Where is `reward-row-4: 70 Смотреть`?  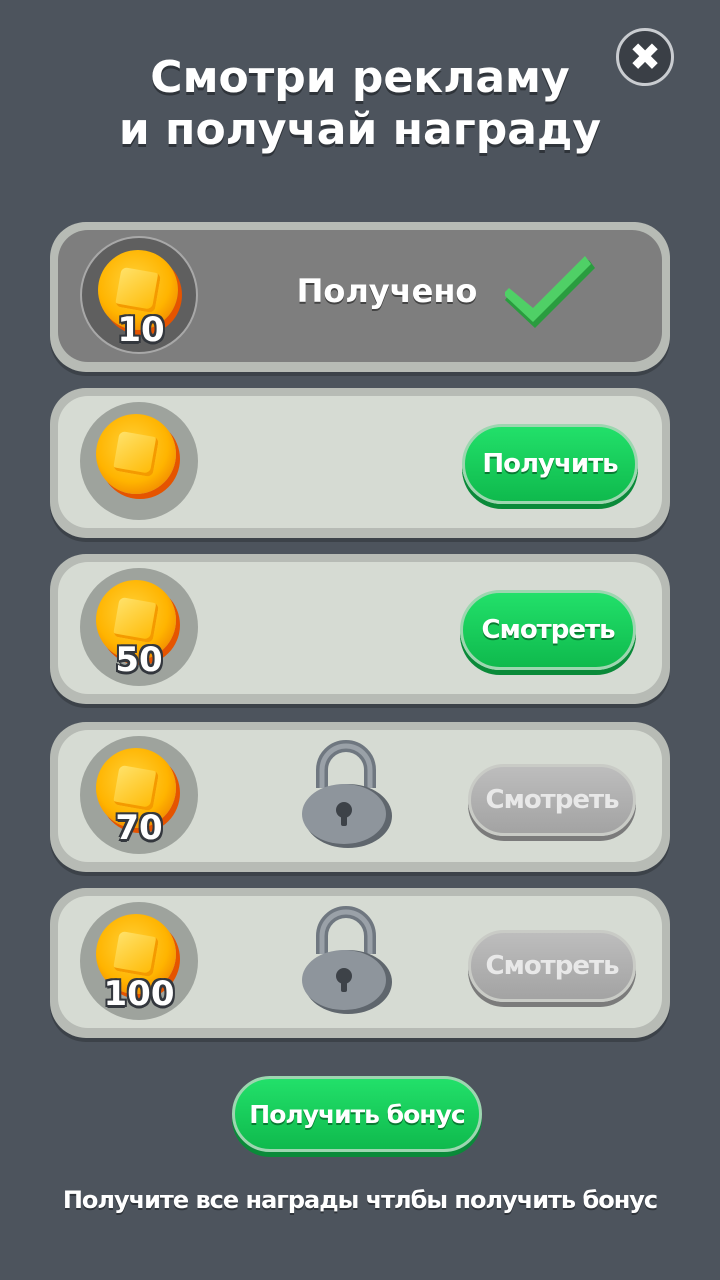 reward-row-4: 70 Смотреть is located at coordinates (360, 797).